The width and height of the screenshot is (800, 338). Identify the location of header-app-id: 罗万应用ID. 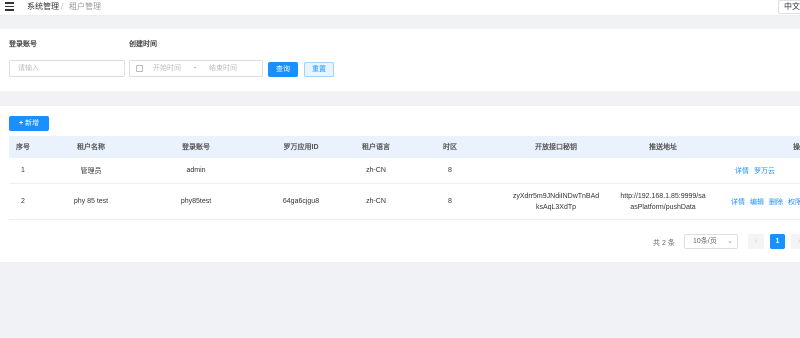
(301, 147).